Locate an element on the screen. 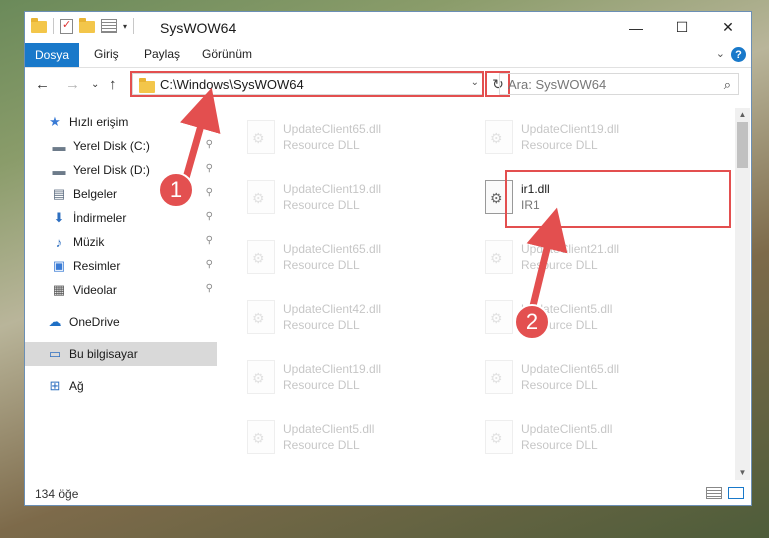  arrow-to-file is located at coordinates (547, 259).